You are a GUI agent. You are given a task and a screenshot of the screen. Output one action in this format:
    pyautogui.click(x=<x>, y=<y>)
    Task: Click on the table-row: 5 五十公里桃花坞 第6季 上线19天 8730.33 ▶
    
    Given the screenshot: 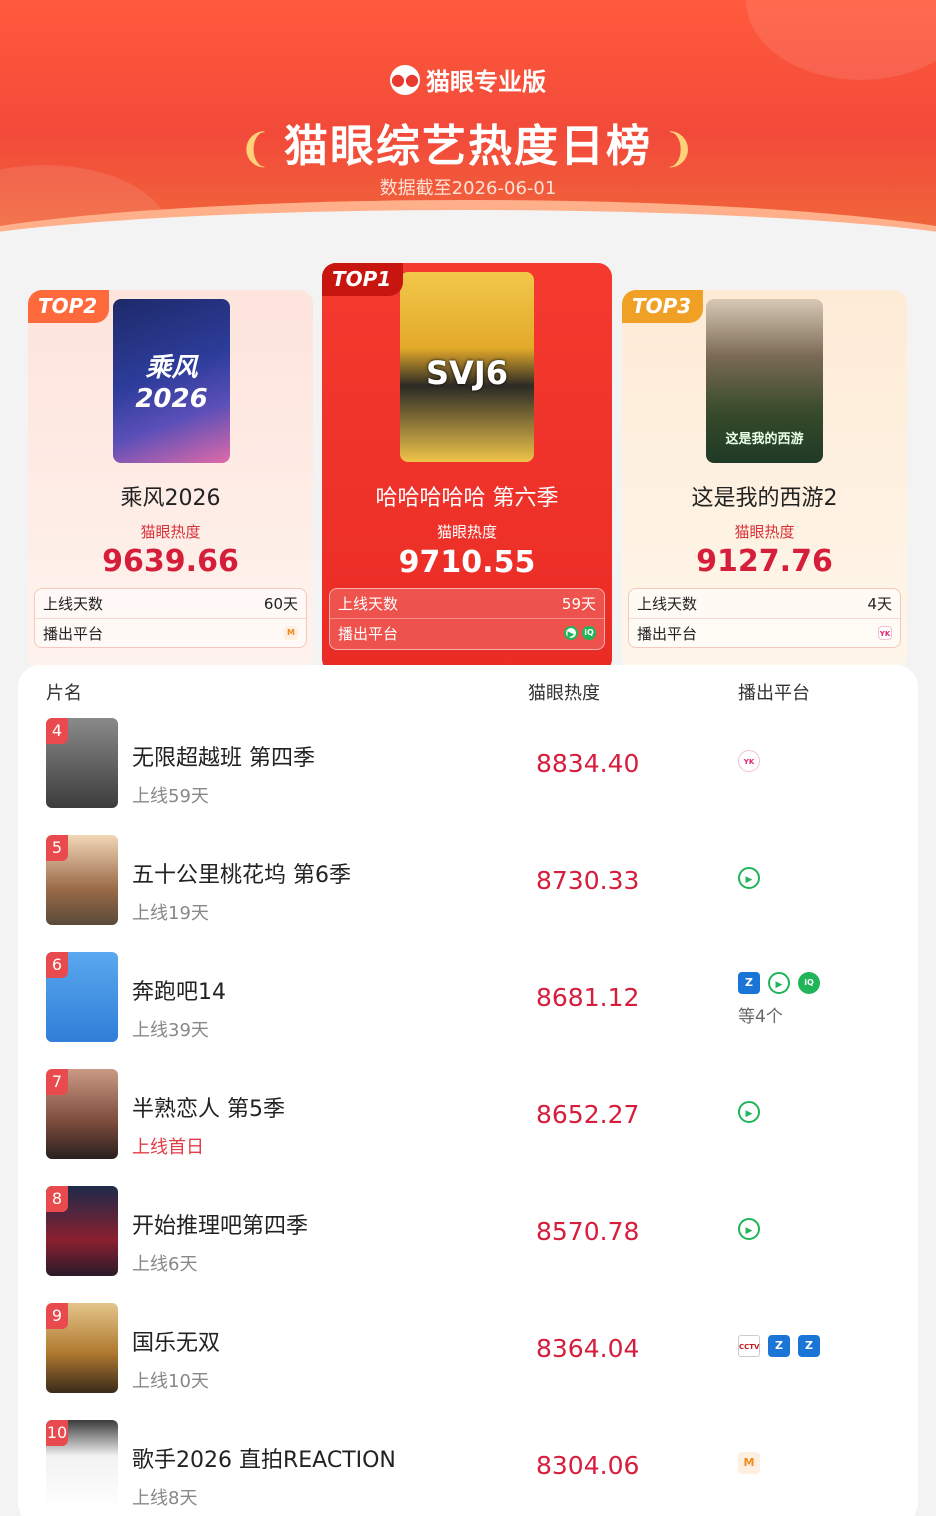 What is the action you would take?
    pyautogui.click(x=468, y=893)
    